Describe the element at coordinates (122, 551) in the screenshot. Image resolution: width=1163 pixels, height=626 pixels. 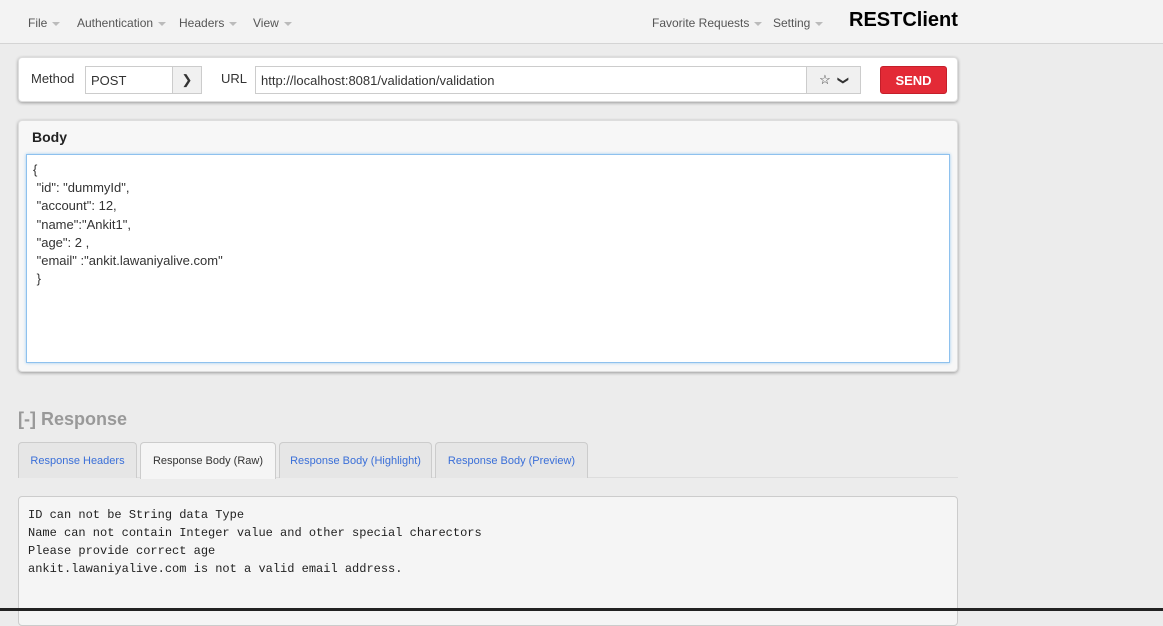
I see `response-line: Please provide correct age` at that location.